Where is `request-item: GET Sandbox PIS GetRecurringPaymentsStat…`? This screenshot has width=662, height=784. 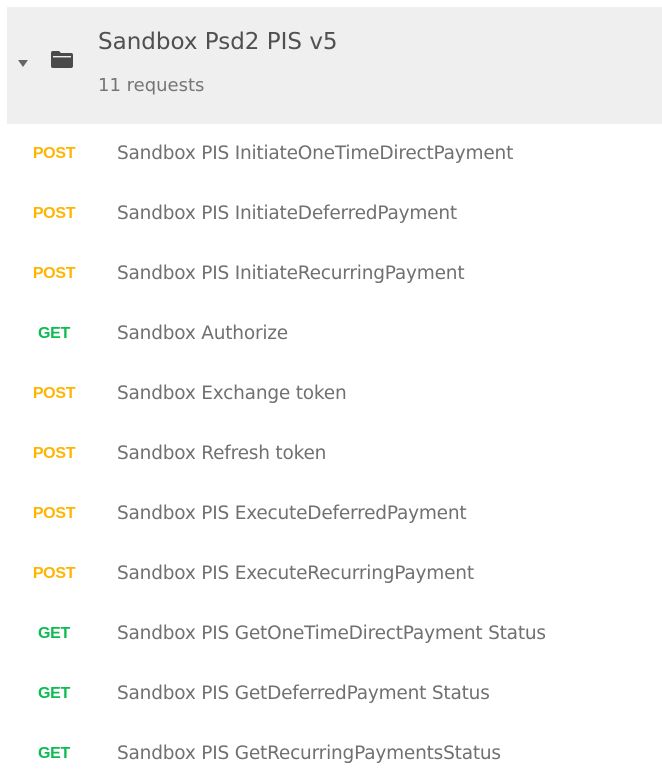
request-item: GET Sandbox PIS GetRecurringPaymentsStat… is located at coordinates (331, 754).